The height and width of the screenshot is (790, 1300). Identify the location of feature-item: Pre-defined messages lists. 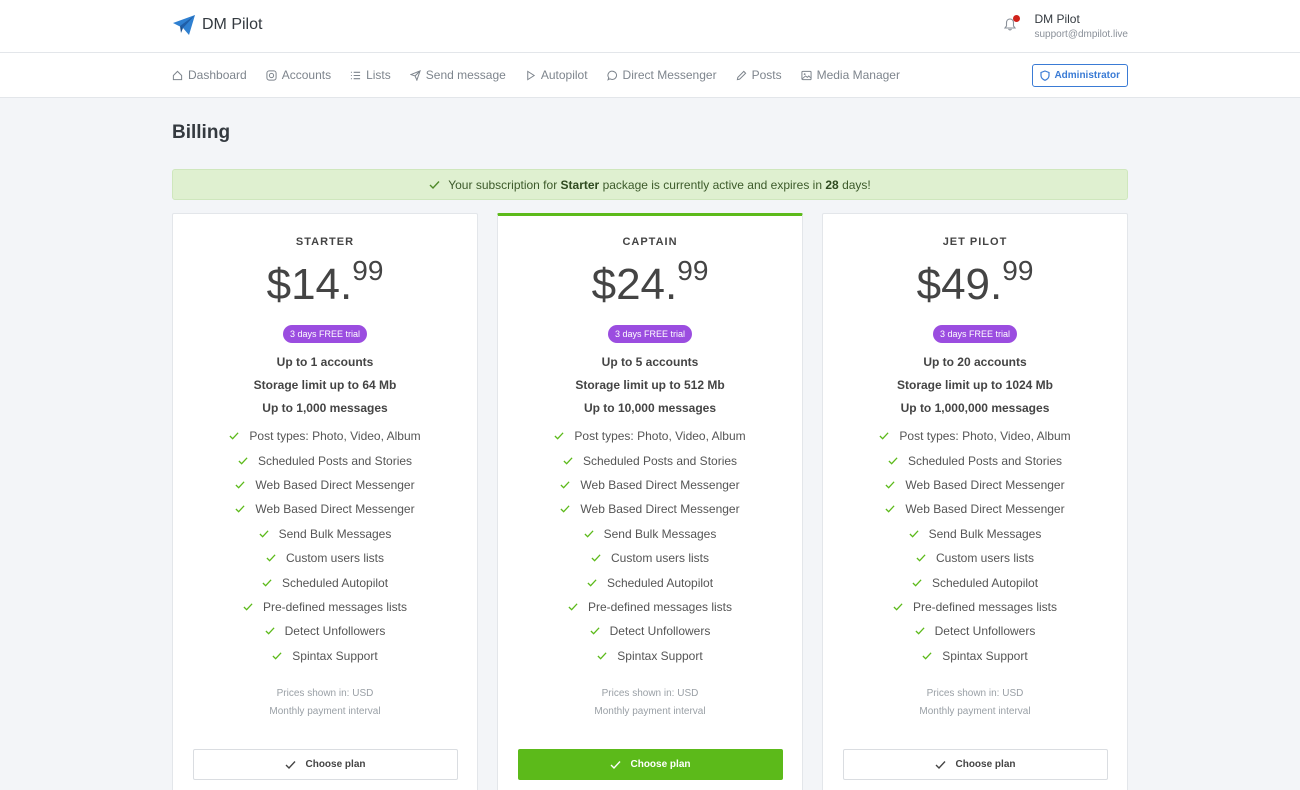
(975, 607).